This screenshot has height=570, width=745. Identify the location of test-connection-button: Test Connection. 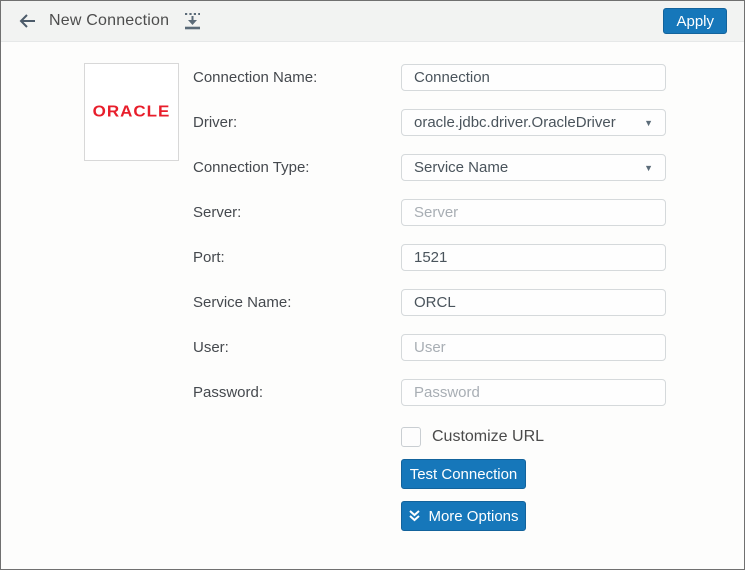
(463, 474).